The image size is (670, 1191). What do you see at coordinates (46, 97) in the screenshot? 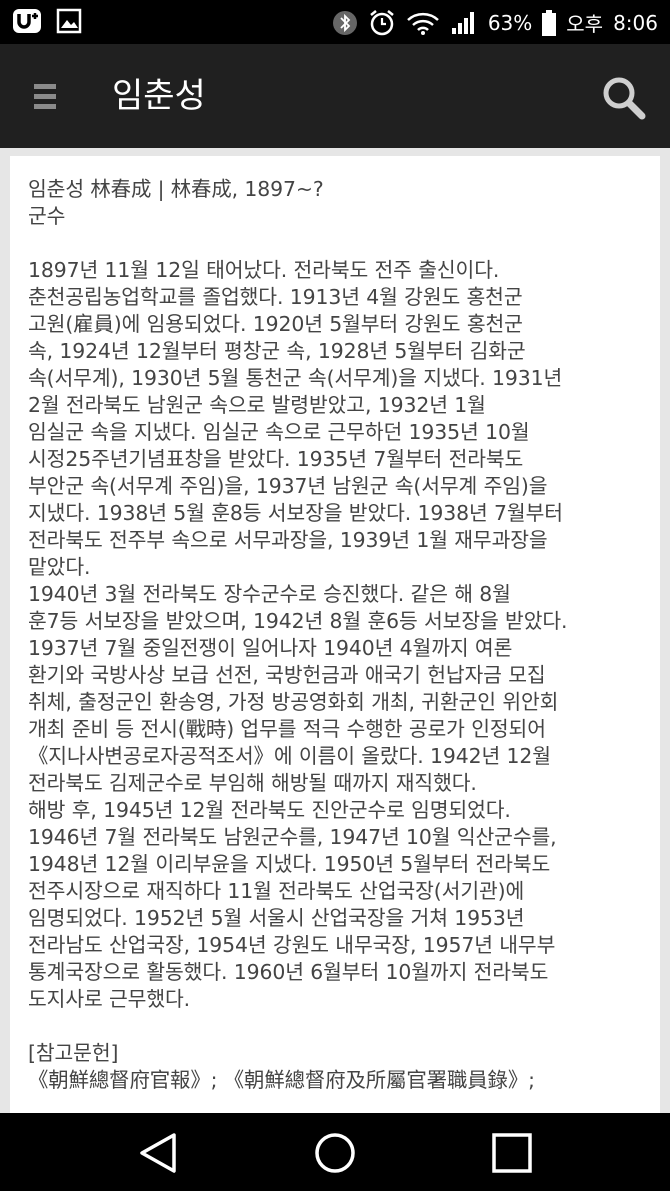
I see `menu-icon` at bounding box center [46, 97].